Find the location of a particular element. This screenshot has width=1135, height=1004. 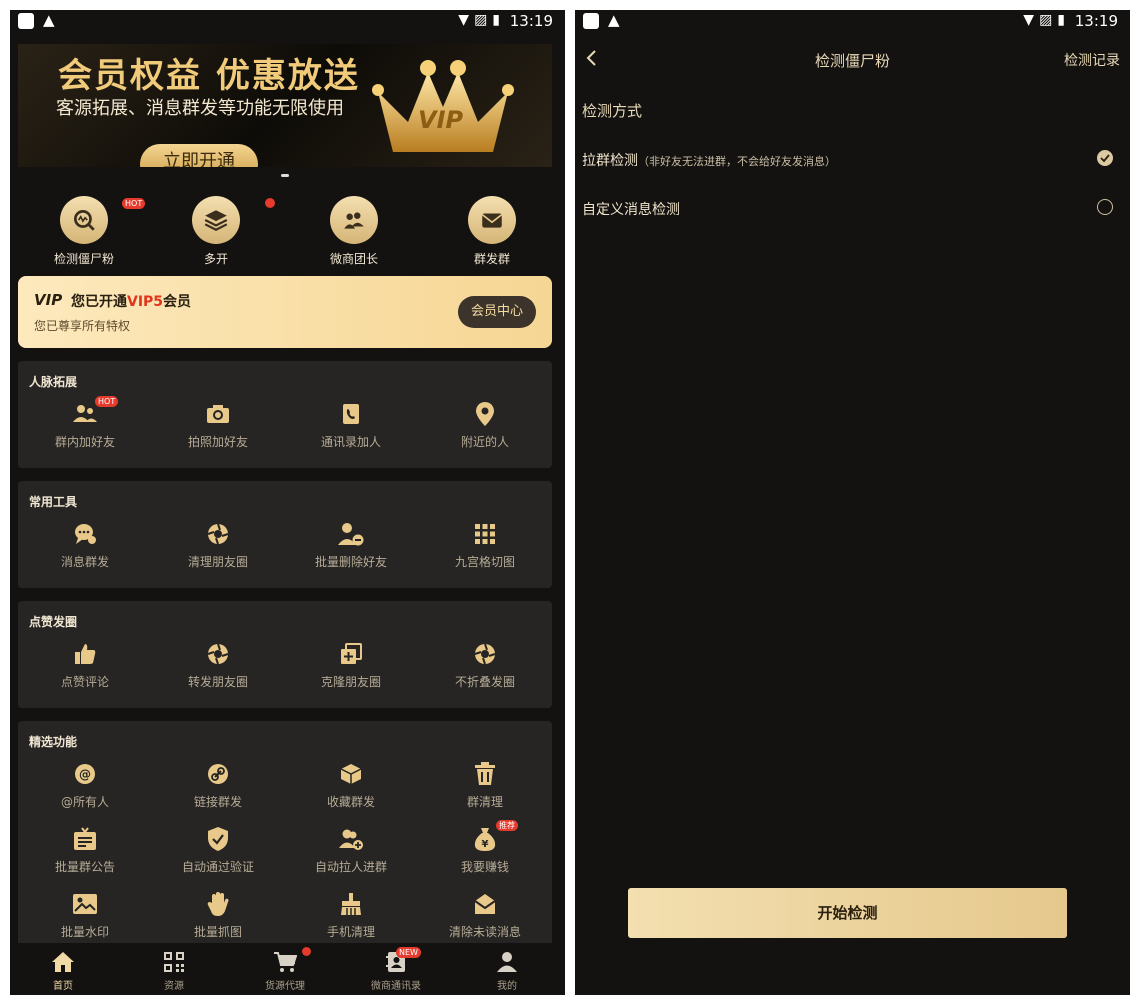

start-detect-button: 开始检测 is located at coordinates (847, 913).